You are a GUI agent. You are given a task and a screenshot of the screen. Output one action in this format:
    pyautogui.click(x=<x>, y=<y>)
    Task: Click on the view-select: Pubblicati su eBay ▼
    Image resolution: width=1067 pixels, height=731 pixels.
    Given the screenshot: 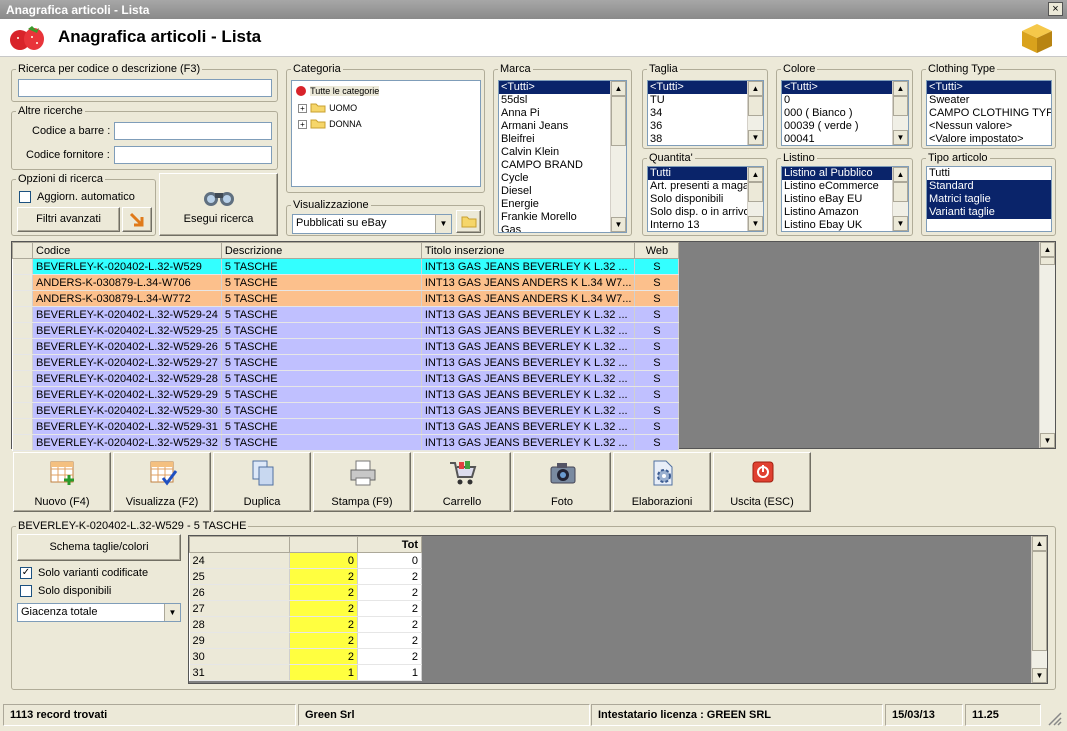 What is the action you would take?
    pyautogui.click(x=372, y=224)
    